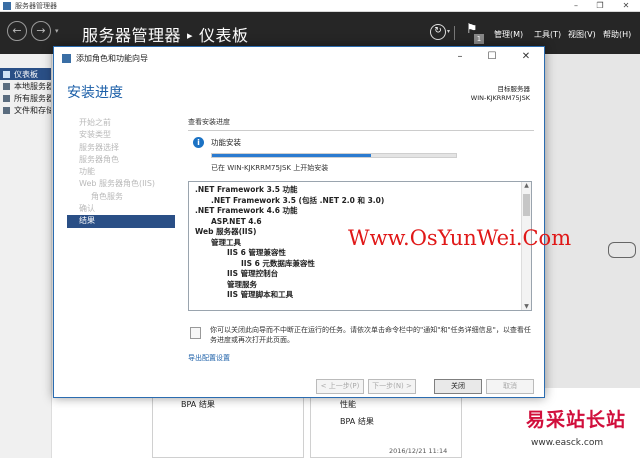  Describe the element at coordinates (131, 35) in the screenshot. I see `breadcrumb-root: 服务器管理器` at that location.